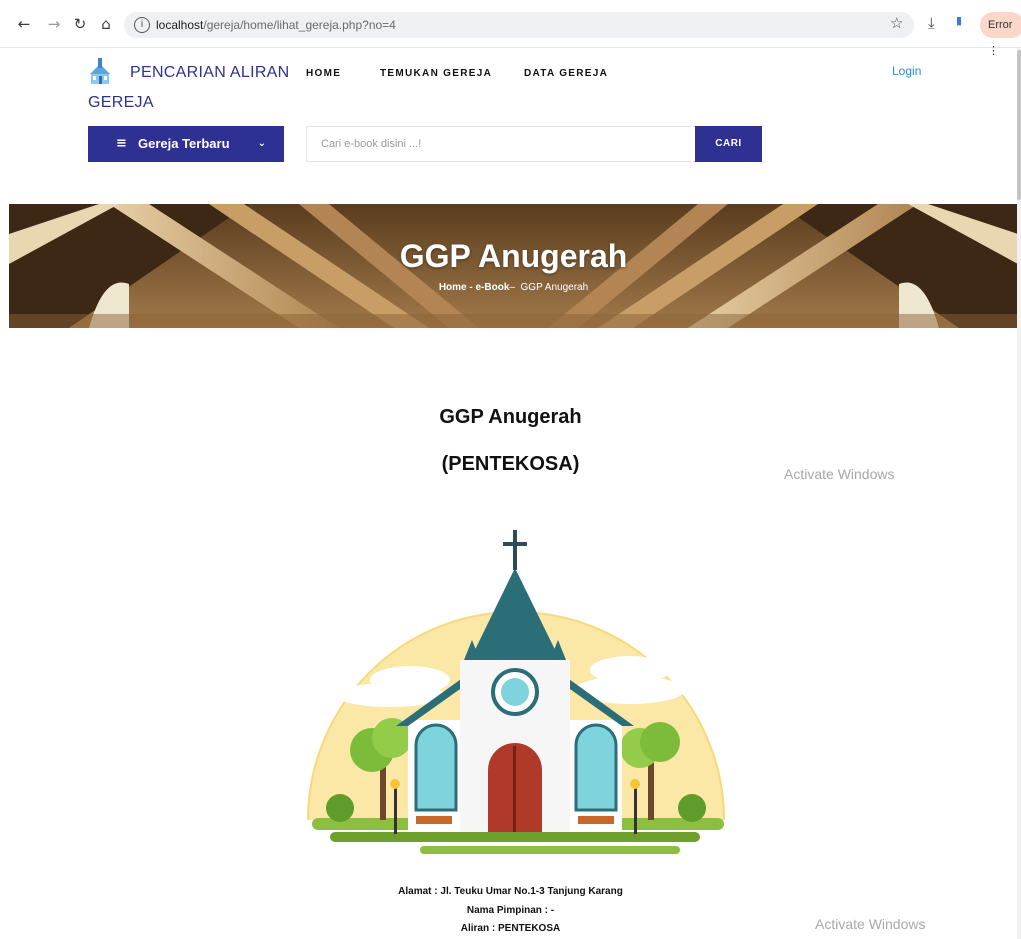 The width and height of the screenshot is (1021, 939). What do you see at coordinates (931, 23) in the screenshot?
I see `download-icon: ⤓` at bounding box center [931, 23].